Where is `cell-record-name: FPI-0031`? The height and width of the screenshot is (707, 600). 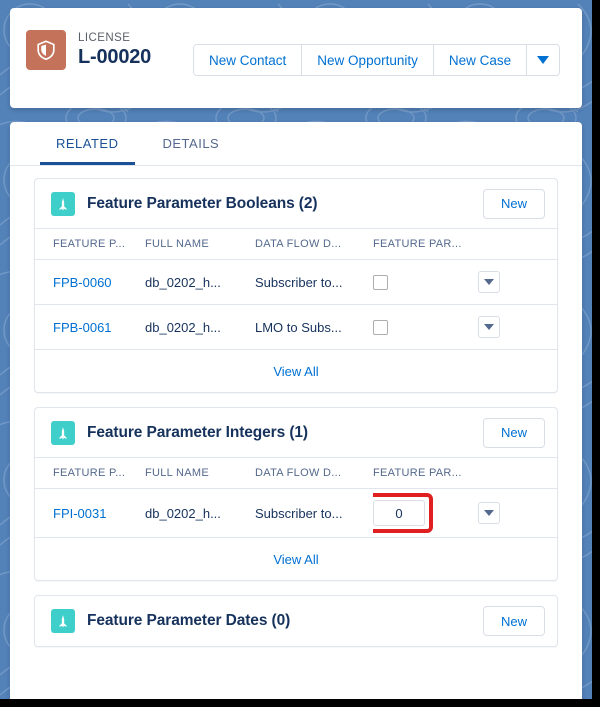 cell-record-name: FPI-0031 is located at coordinates (90, 513).